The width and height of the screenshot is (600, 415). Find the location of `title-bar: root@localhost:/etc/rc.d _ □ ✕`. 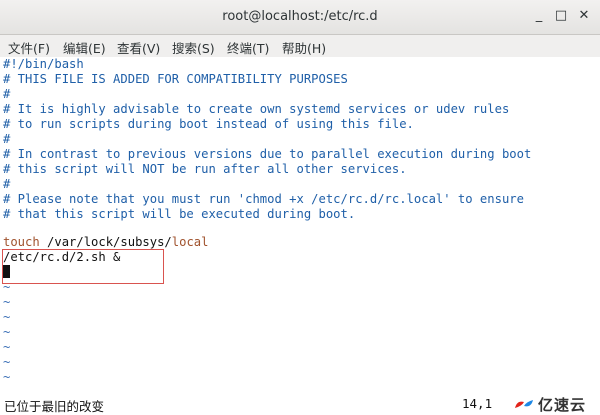

title-bar: root@localhost:/etc/rc.d _ □ ✕ is located at coordinates (300, 17).